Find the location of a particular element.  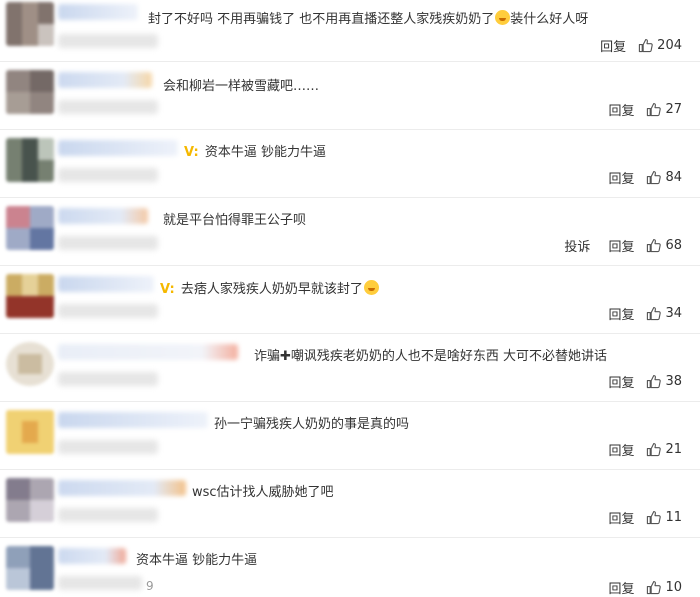

comment-text: 诈骗✚嘲讽残疾老奶奶的人也不是啥好东西 大可不必替她讲话 is located at coordinates (430, 357).